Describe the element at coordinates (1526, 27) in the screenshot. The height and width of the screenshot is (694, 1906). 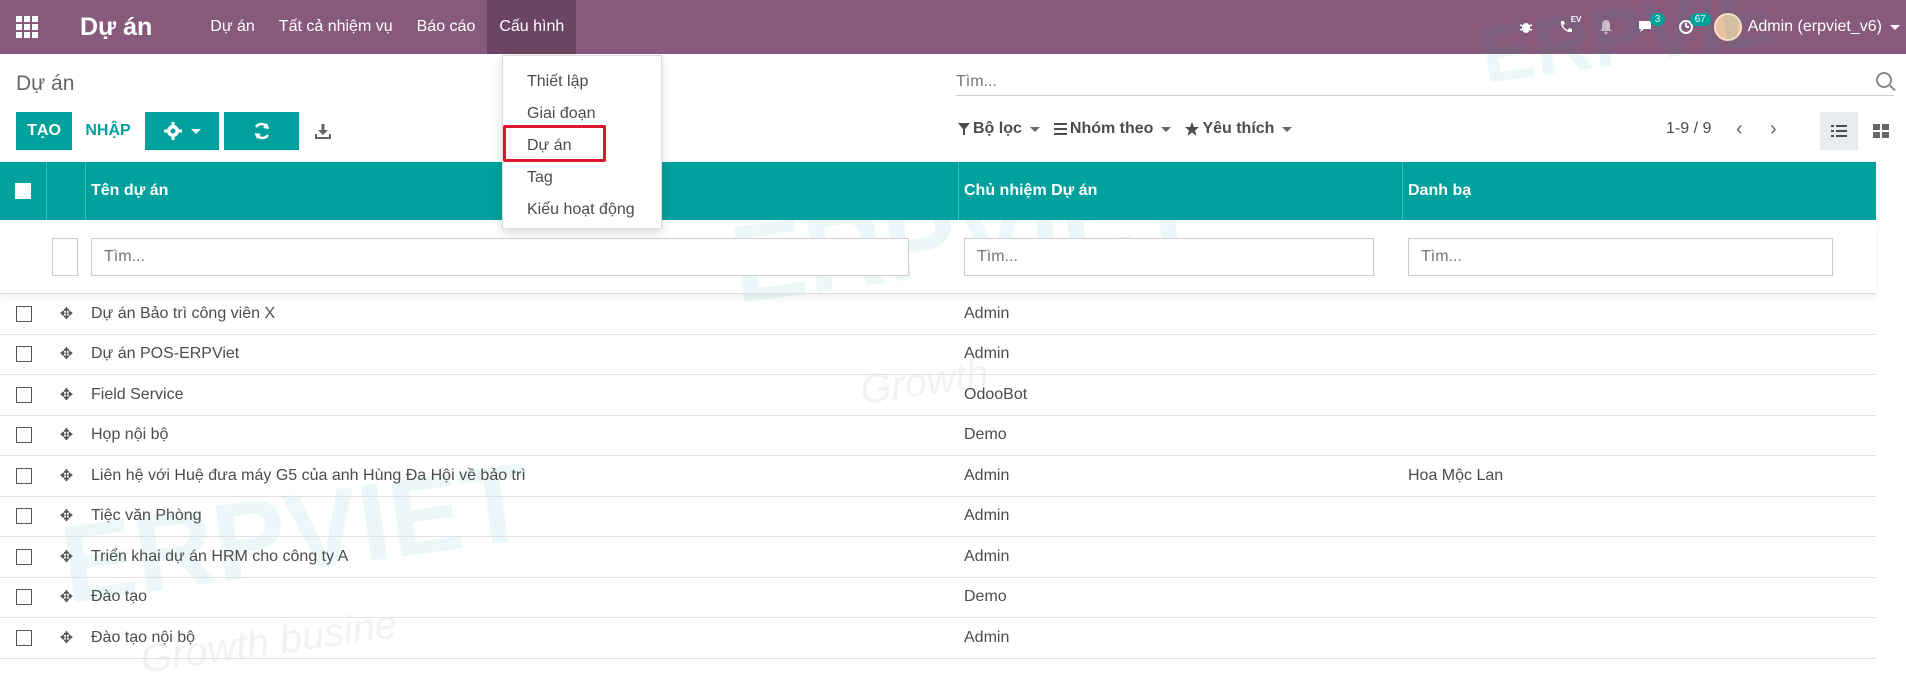
I see `bug-icon` at that location.